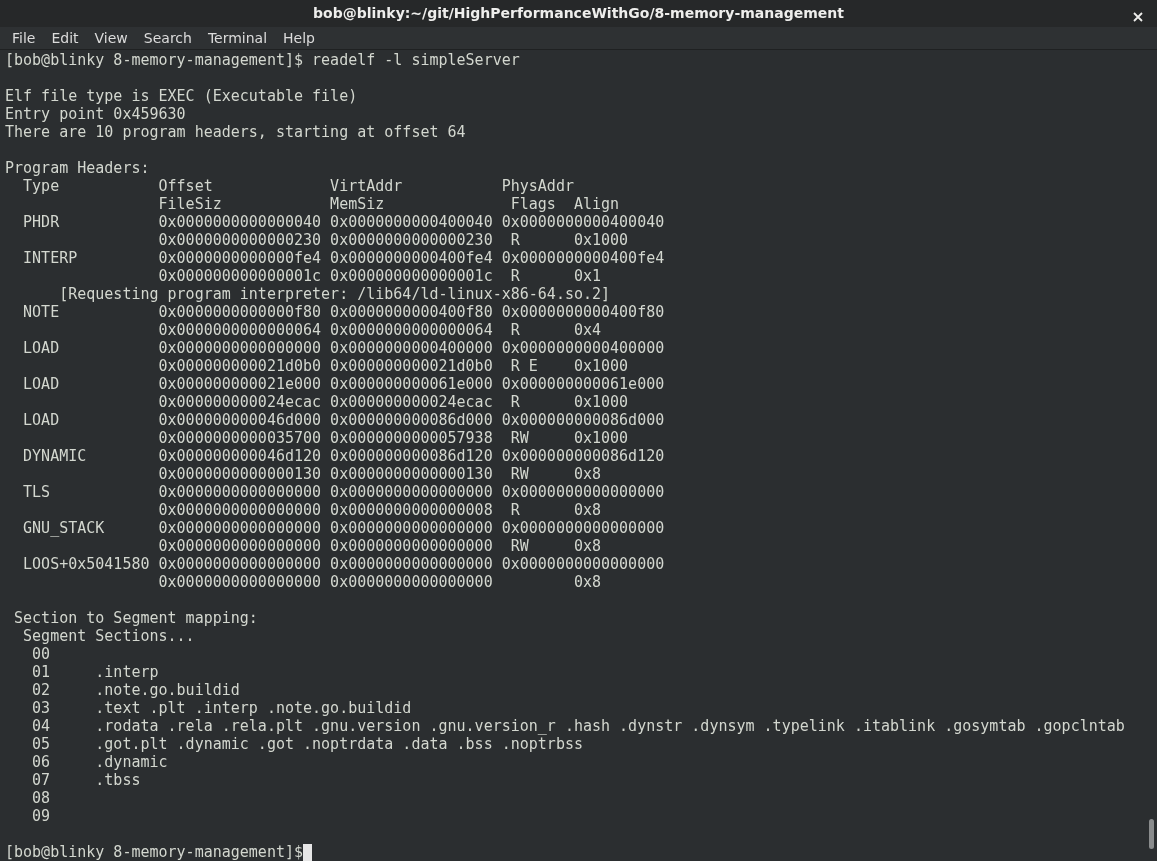 Image resolution: width=1157 pixels, height=861 pixels. What do you see at coordinates (343, 348) in the screenshot?
I see `terminal-line: LOAD 0x0000000000000000 0x0000000000400000 0x0000000000400000` at bounding box center [343, 348].